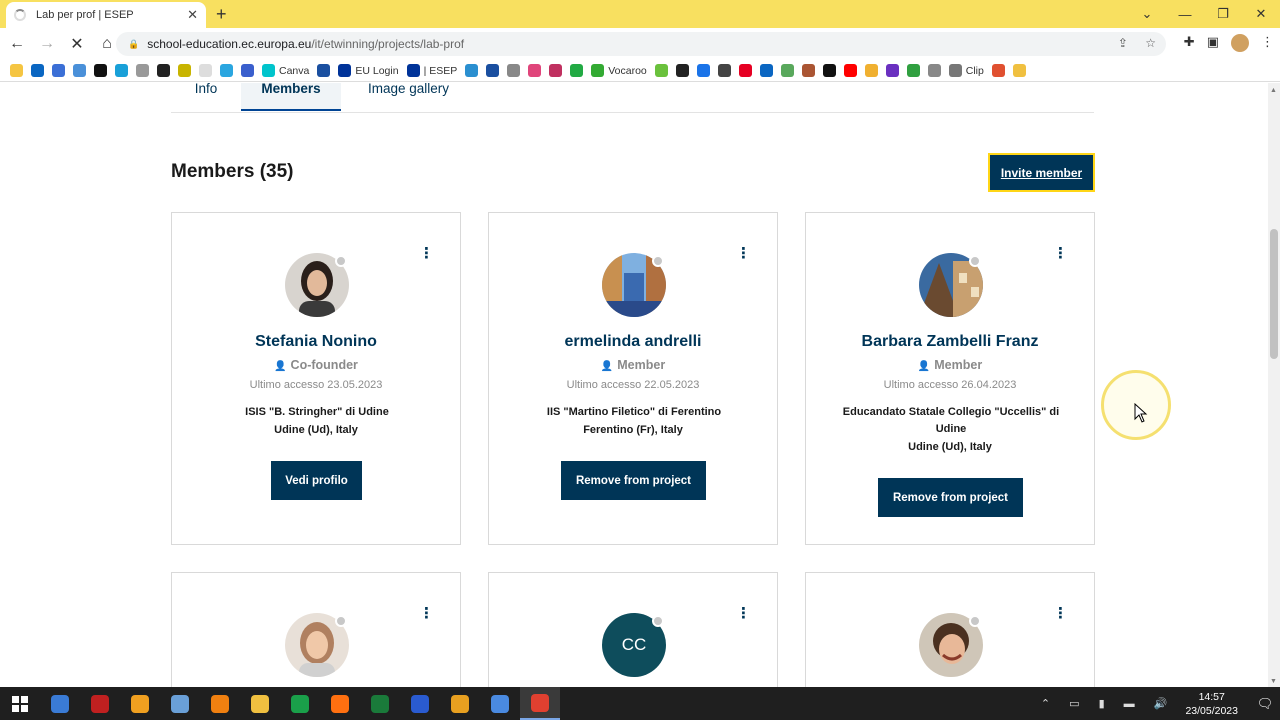 This screenshot has height=720, width=1280. What do you see at coordinates (1123, 43) in the screenshot?
I see `share-icon: ⇪` at bounding box center [1123, 43].